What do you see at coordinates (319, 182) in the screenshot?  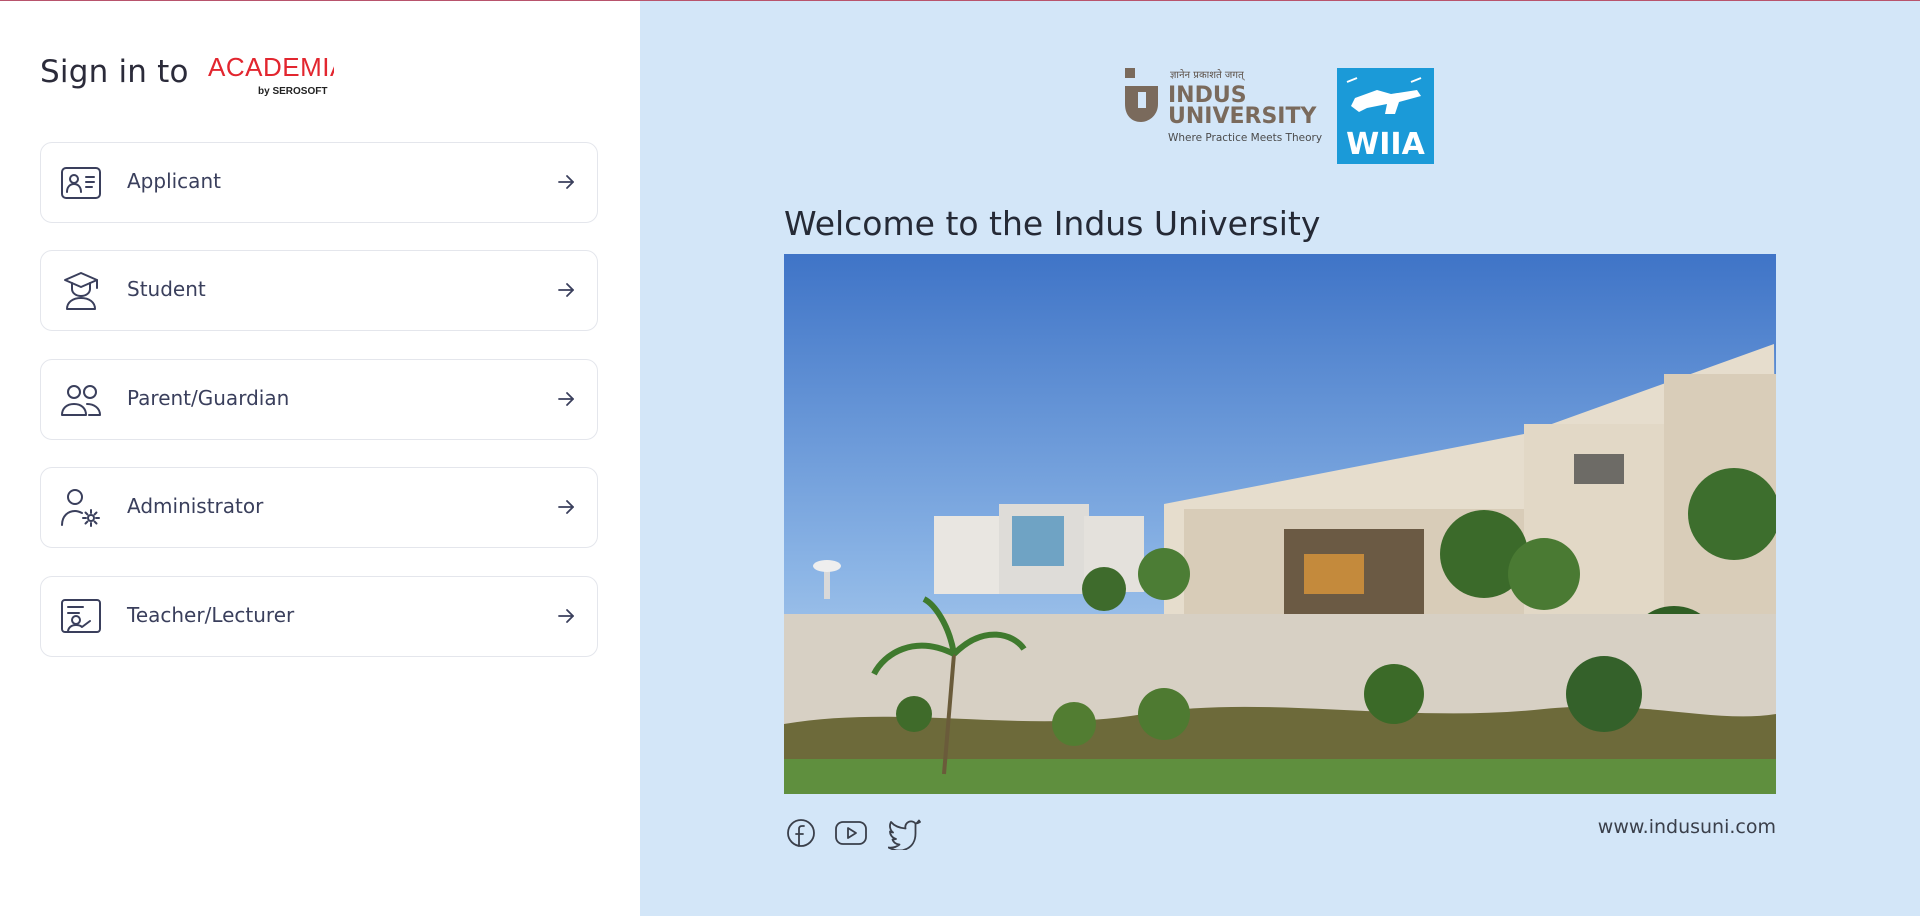 I see `role-card-applicant: Applicant` at bounding box center [319, 182].